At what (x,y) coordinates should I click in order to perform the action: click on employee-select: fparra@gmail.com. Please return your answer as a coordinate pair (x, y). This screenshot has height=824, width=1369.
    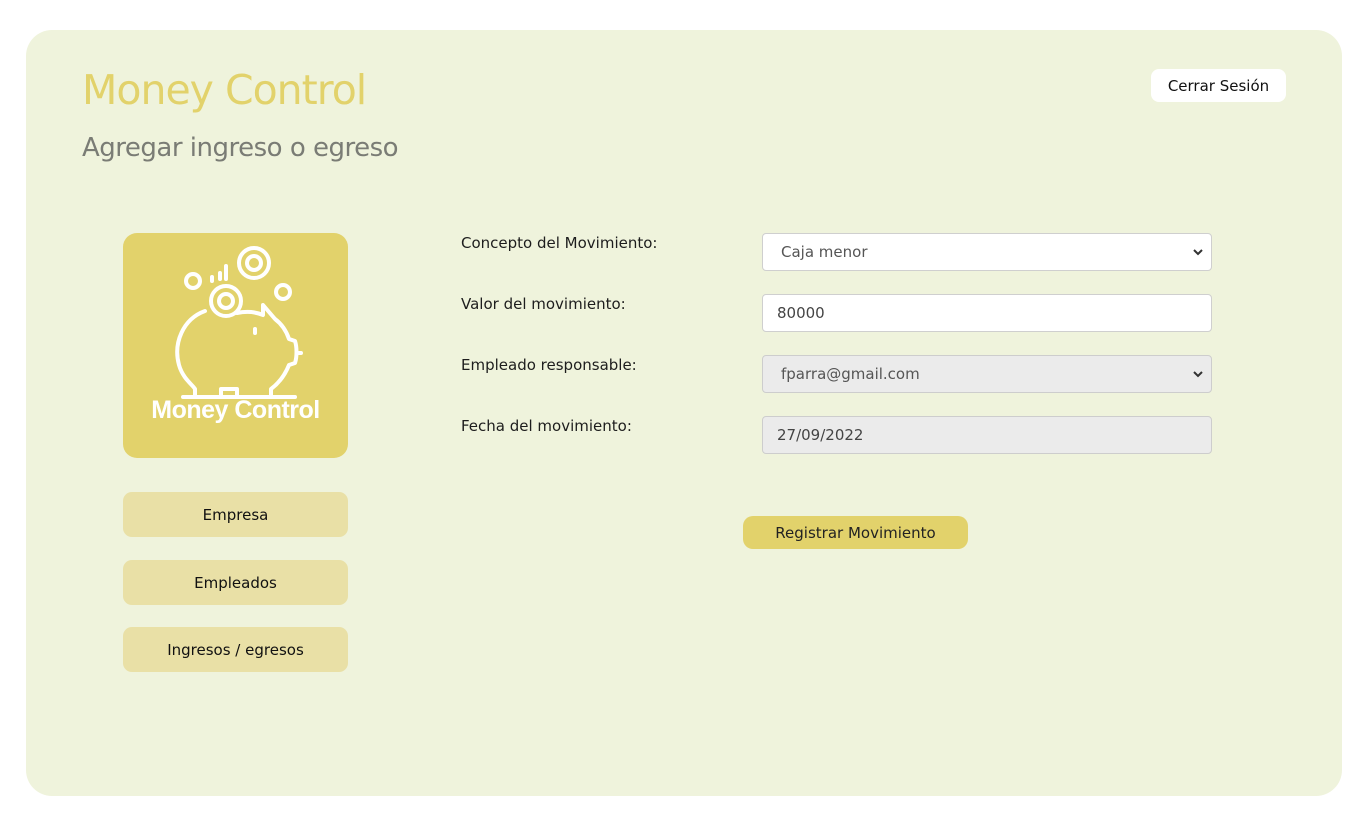
    Looking at the image, I should click on (987, 374).